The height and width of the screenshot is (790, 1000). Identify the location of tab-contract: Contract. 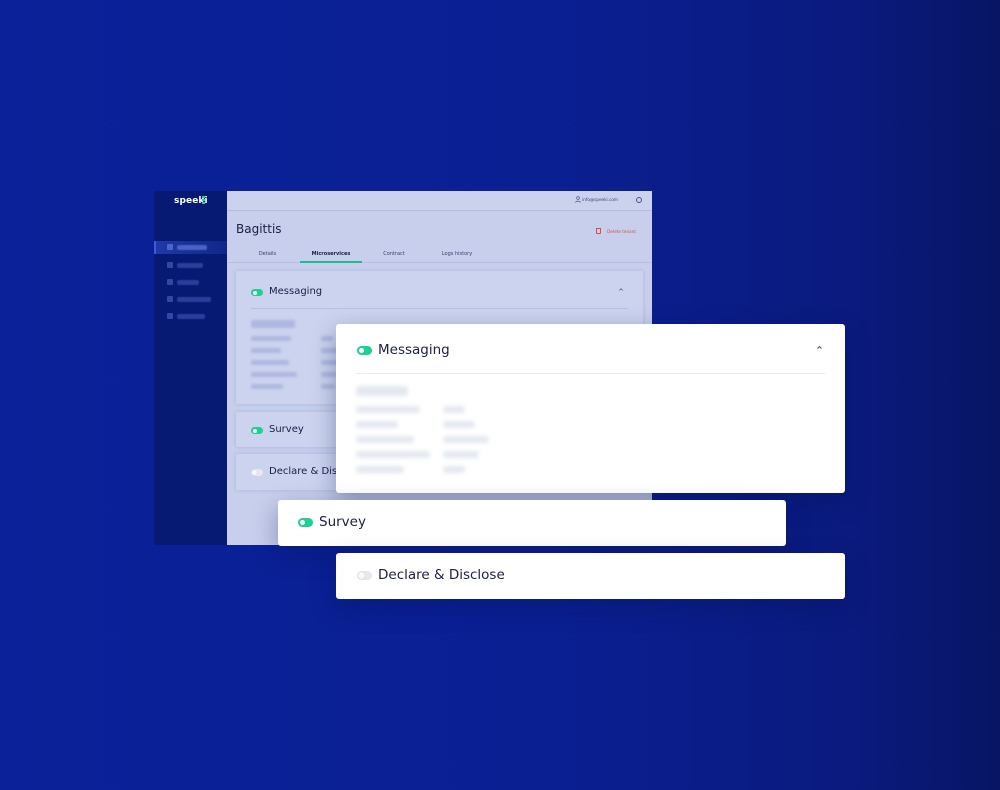
(394, 254).